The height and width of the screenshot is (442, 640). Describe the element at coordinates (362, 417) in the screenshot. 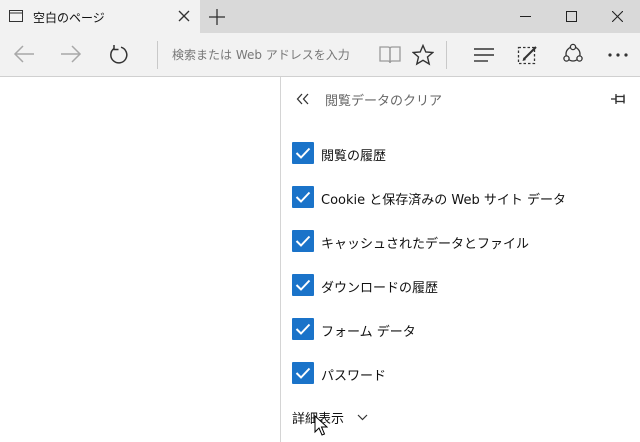

I see `chevron-down-icon` at that location.